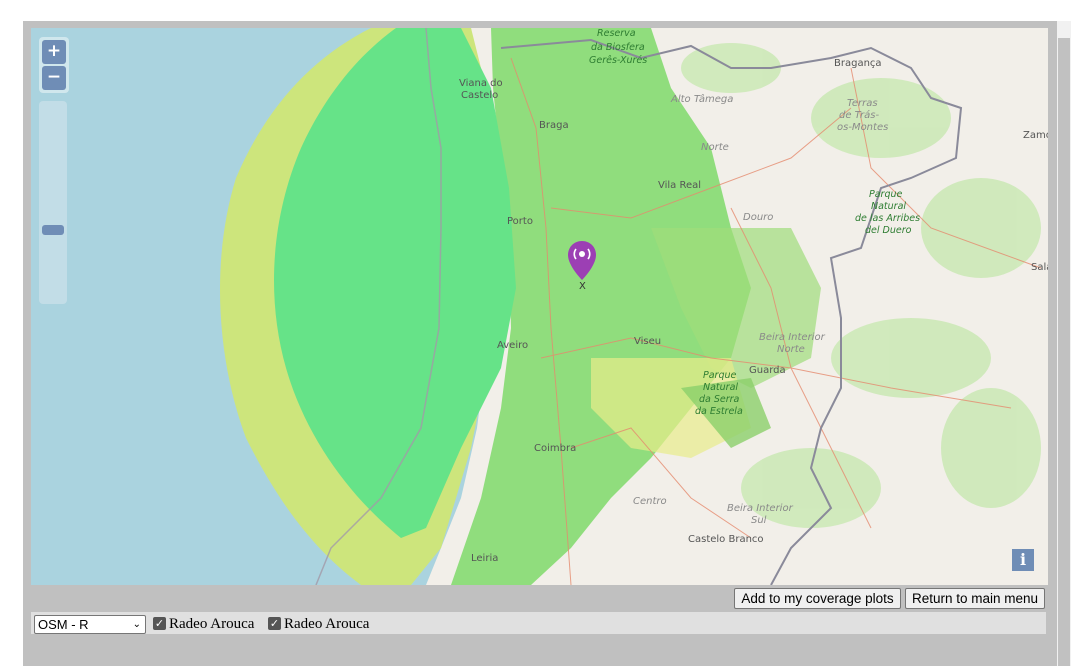 The width and height of the screenshot is (1083, 666). I want to click on region-norte: Norte, so click(715, 147).